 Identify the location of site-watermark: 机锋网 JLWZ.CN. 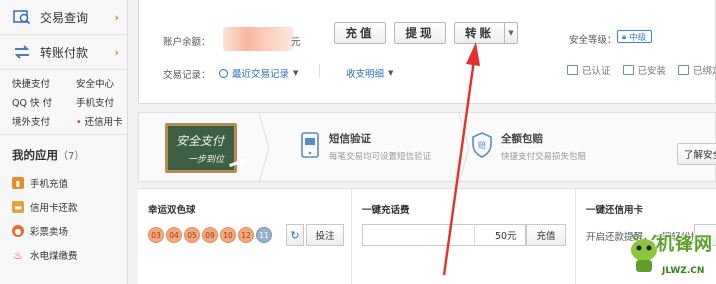
(672, 256).